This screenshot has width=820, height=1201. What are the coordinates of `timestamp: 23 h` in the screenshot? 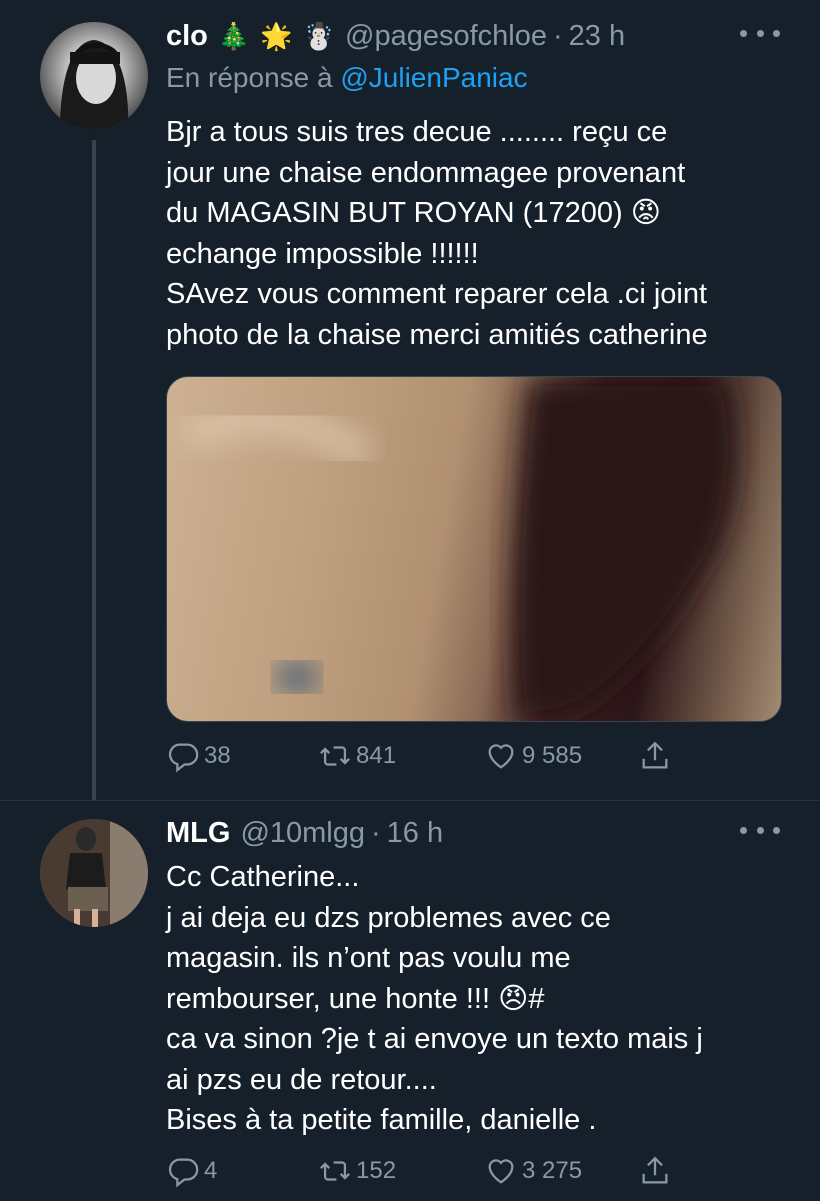 It's located at (597, 36).